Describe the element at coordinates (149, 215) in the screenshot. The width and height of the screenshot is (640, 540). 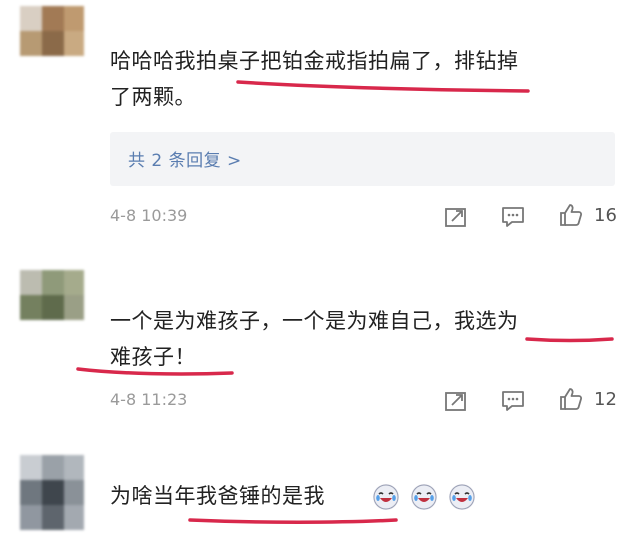
I see `comment-timestamp: 4-8 10:39` at that location.